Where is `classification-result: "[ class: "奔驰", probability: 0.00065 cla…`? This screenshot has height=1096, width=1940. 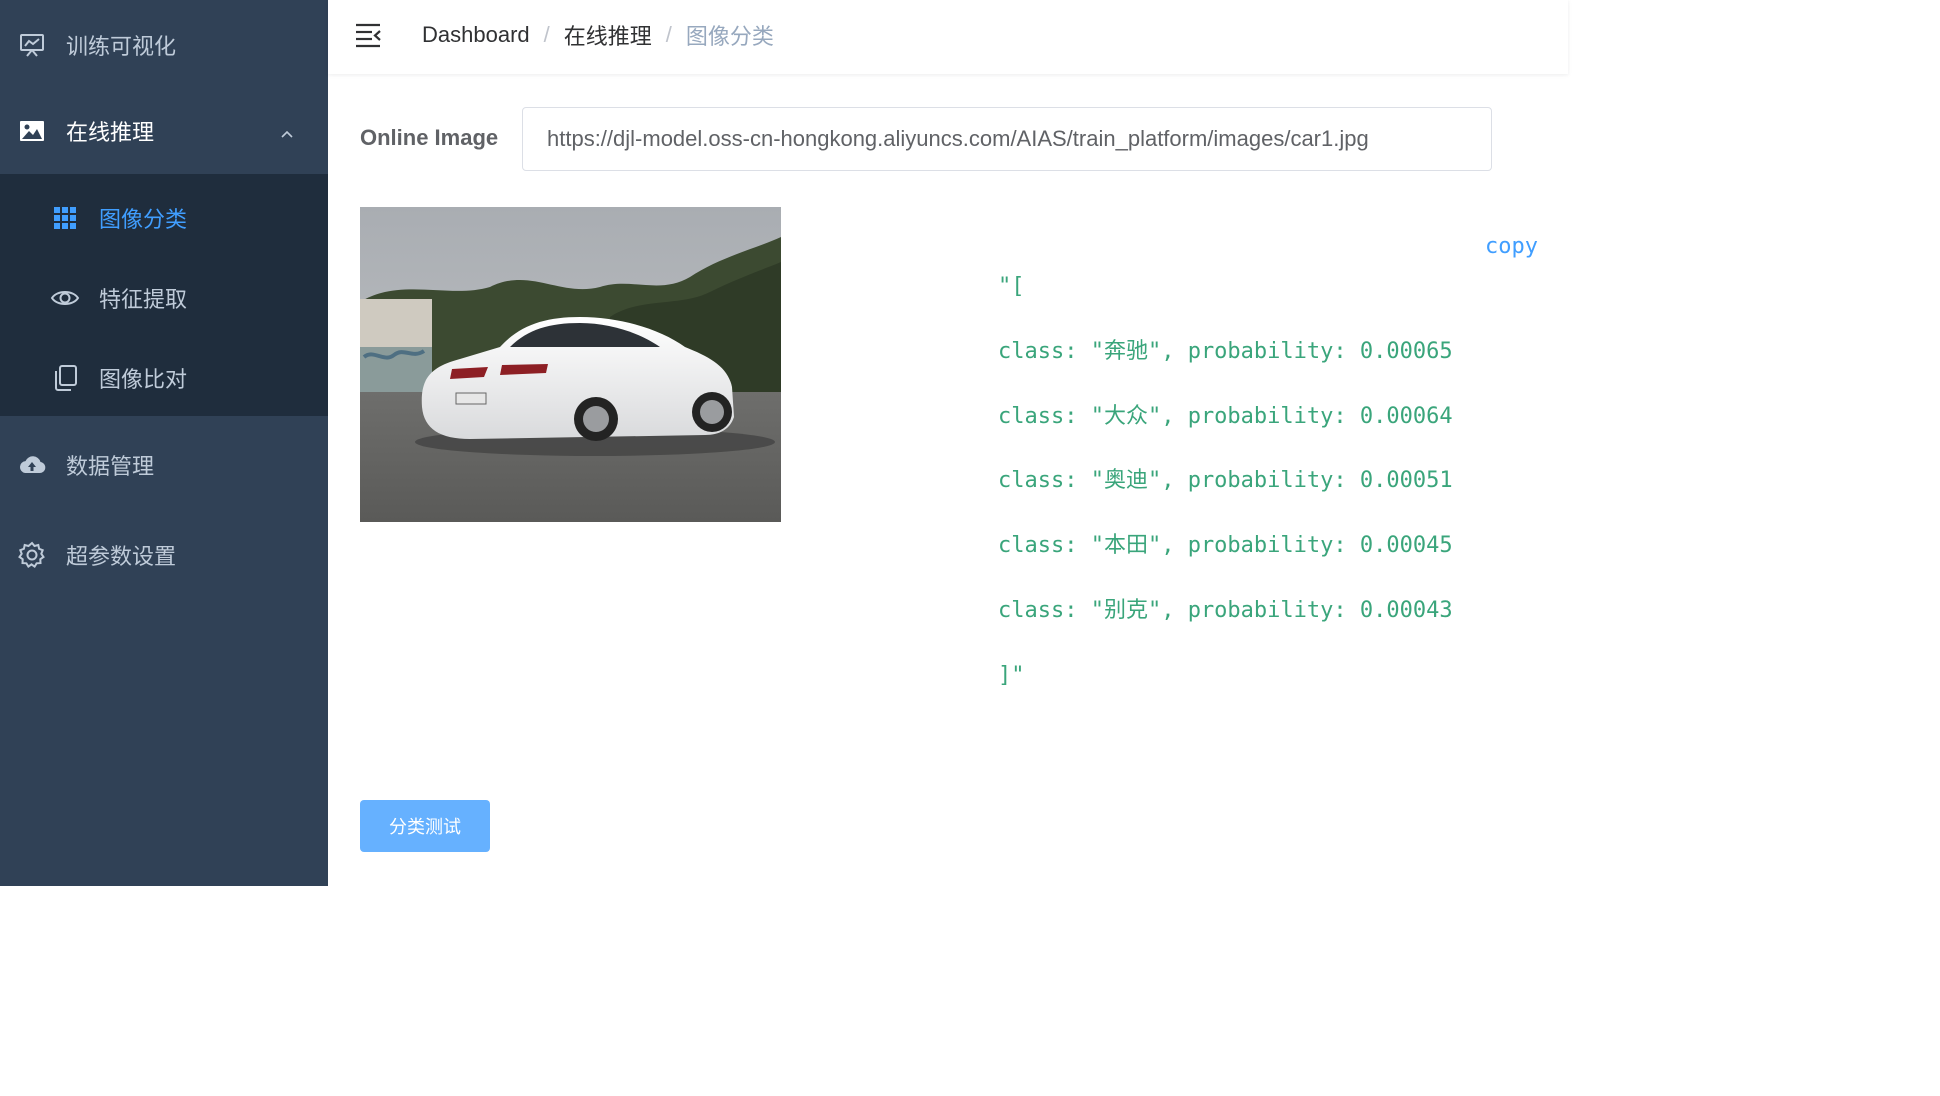
classification-result: "[ class: "奔驰", probability: 0.00065 cla… is located at coordinates (1225, 499).